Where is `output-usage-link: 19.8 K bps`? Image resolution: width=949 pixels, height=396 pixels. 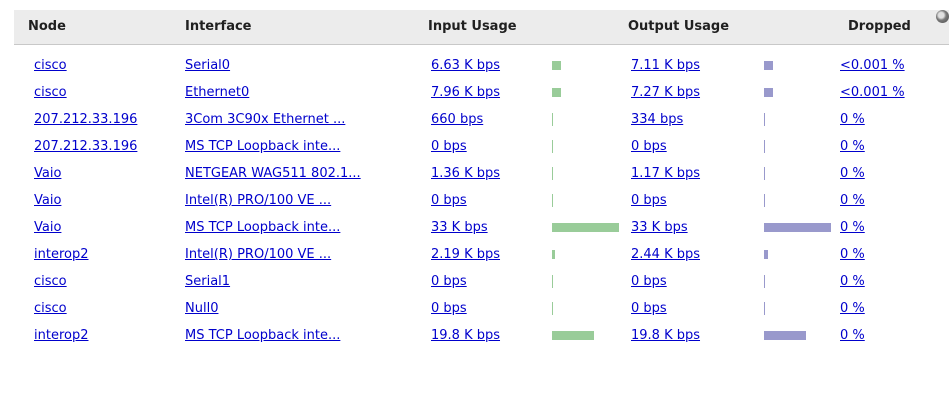 output-usage-link: 19.8 K bps is located at coordinates (665, 335).